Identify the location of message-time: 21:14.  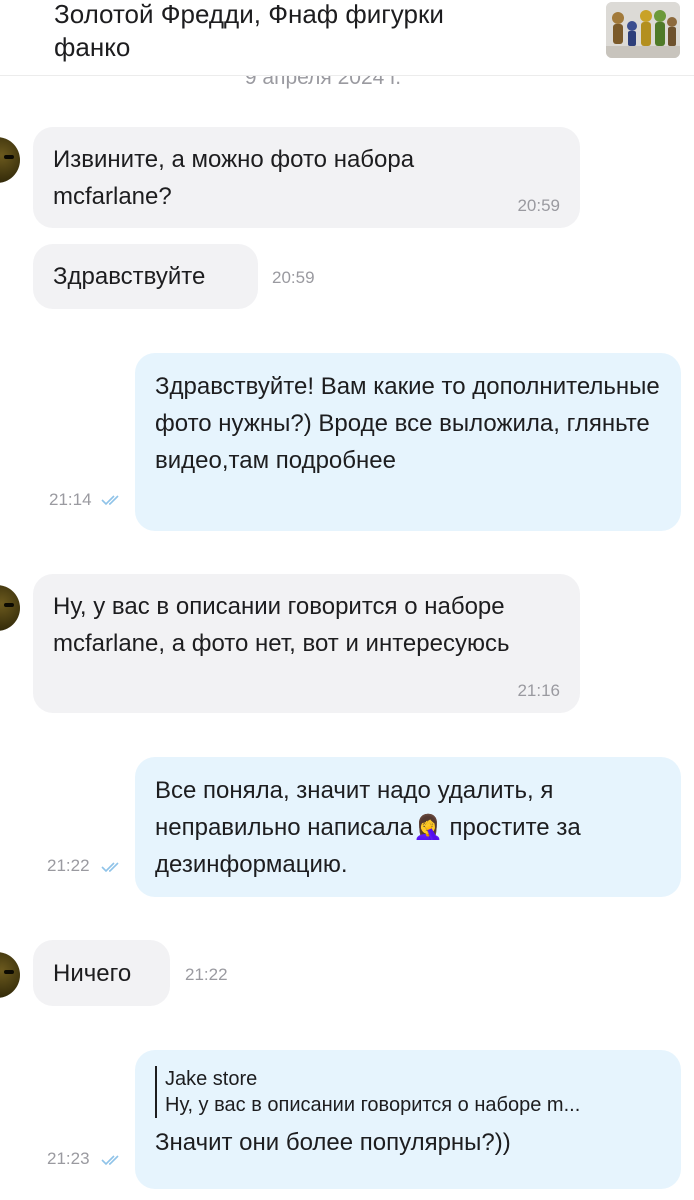
(70, 499).